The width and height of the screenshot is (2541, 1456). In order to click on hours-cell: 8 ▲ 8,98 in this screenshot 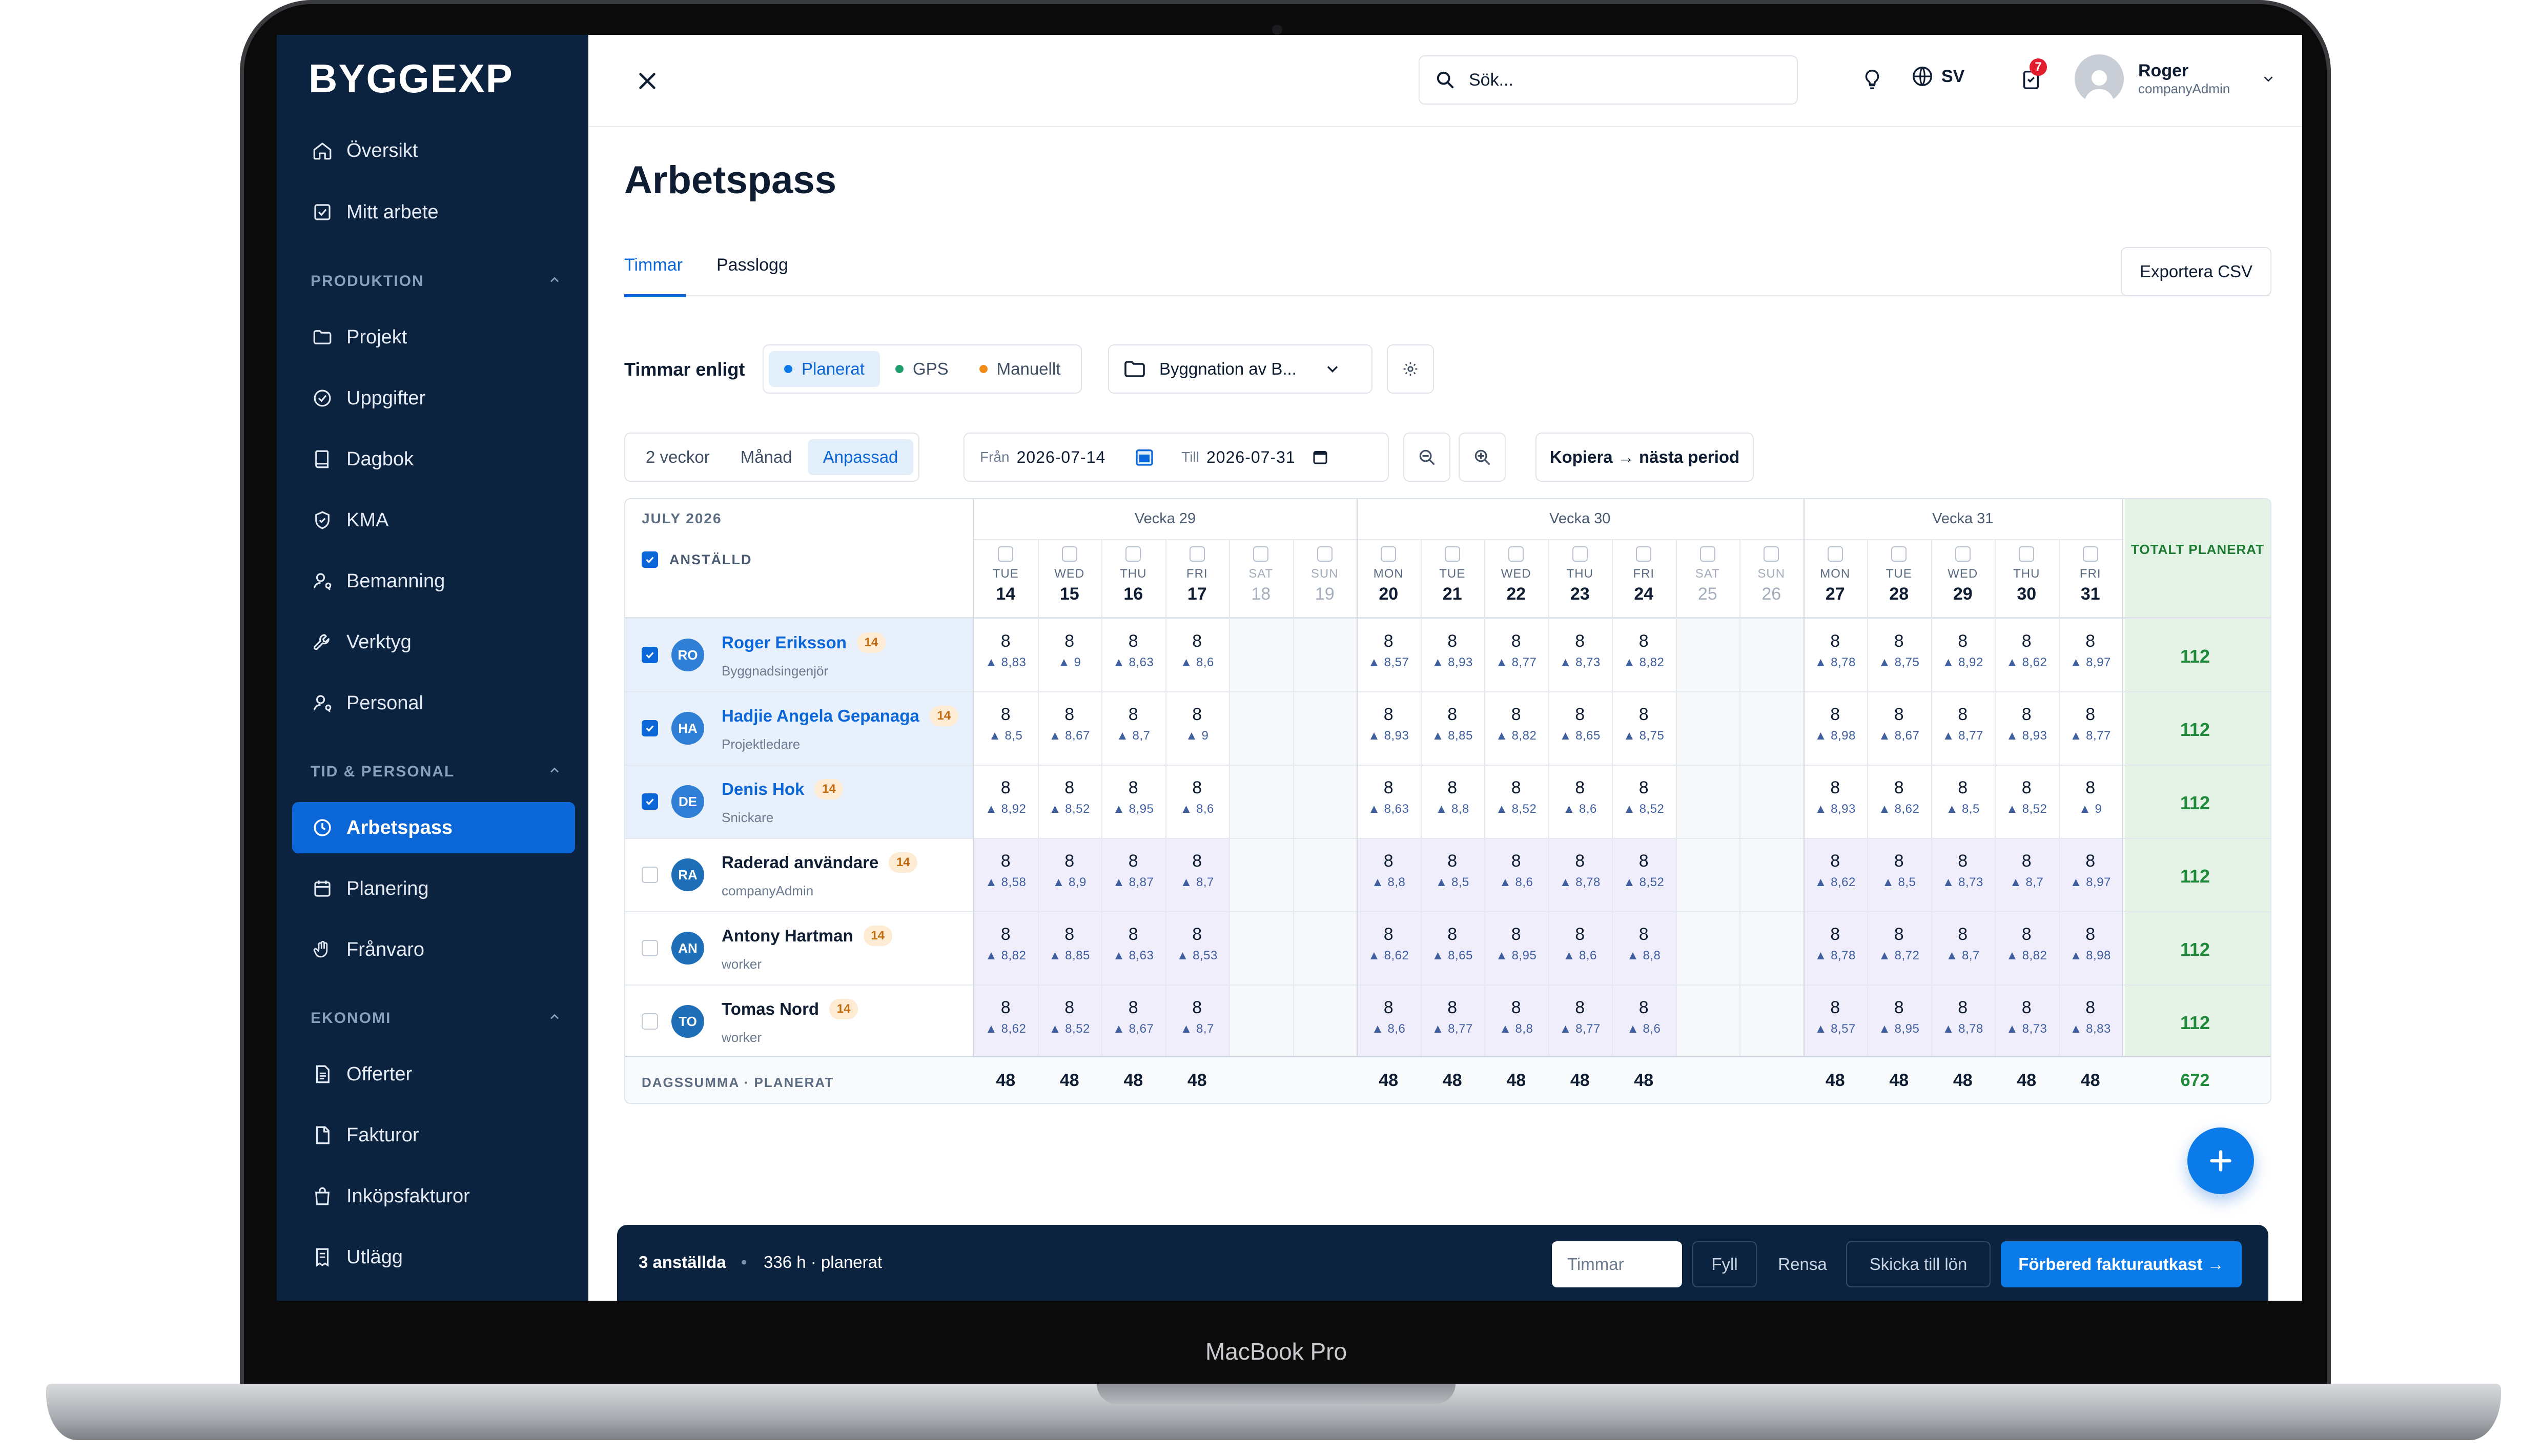, I will do `click(1836, 728)`.